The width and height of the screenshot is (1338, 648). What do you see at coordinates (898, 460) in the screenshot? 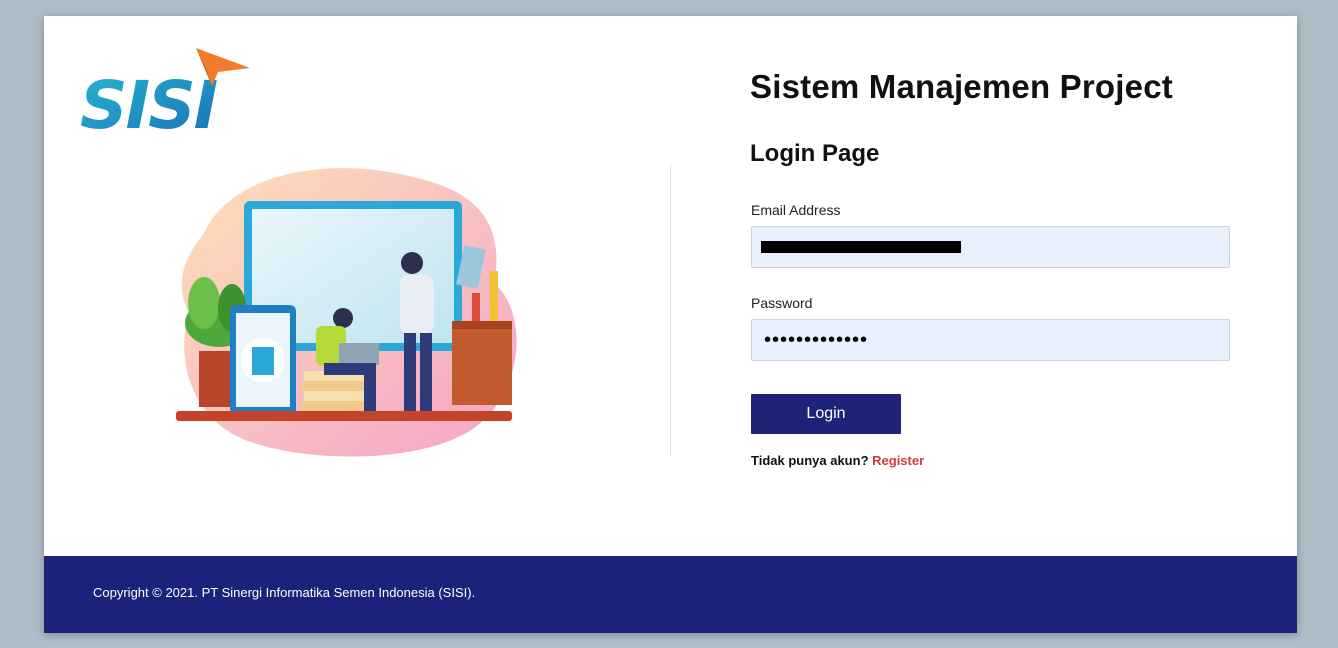
I see `register-link: Register` at bounding box center [898, 460].